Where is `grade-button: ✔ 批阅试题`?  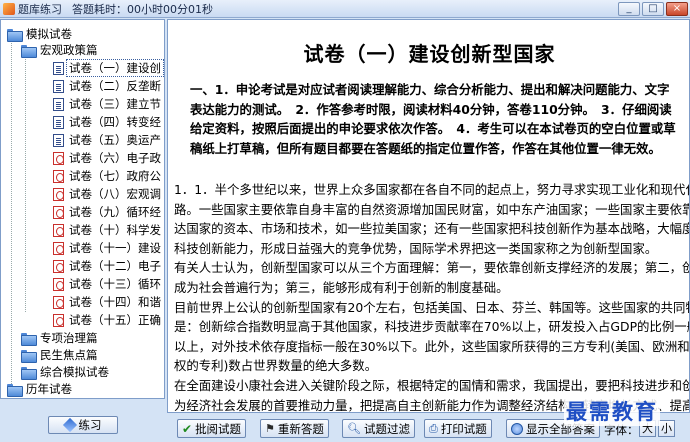 grade-button: ✔ 批阅试题 is located at coordinates (212, 428).